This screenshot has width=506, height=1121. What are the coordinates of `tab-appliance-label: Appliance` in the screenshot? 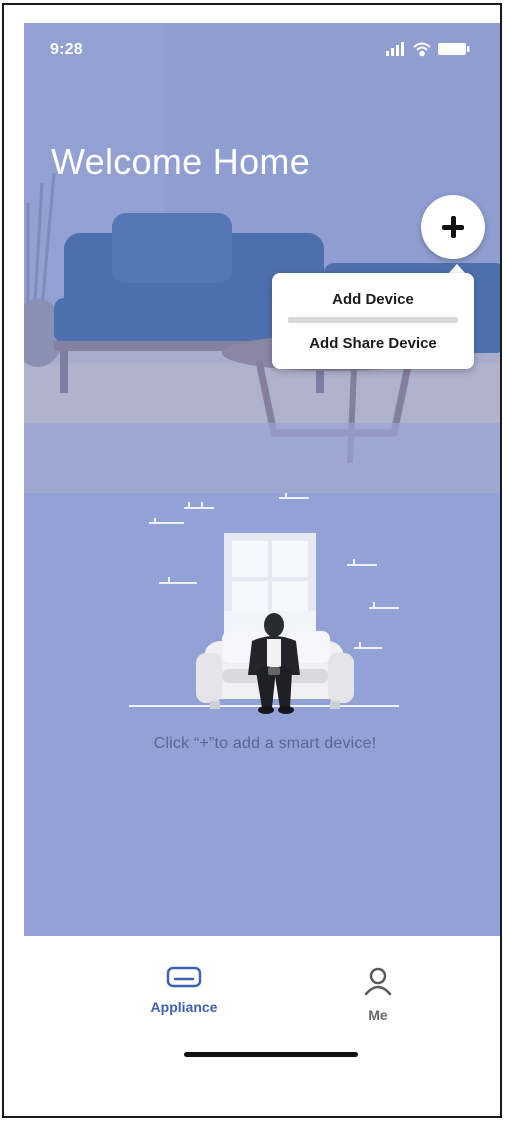 It's located at (184, 1007).